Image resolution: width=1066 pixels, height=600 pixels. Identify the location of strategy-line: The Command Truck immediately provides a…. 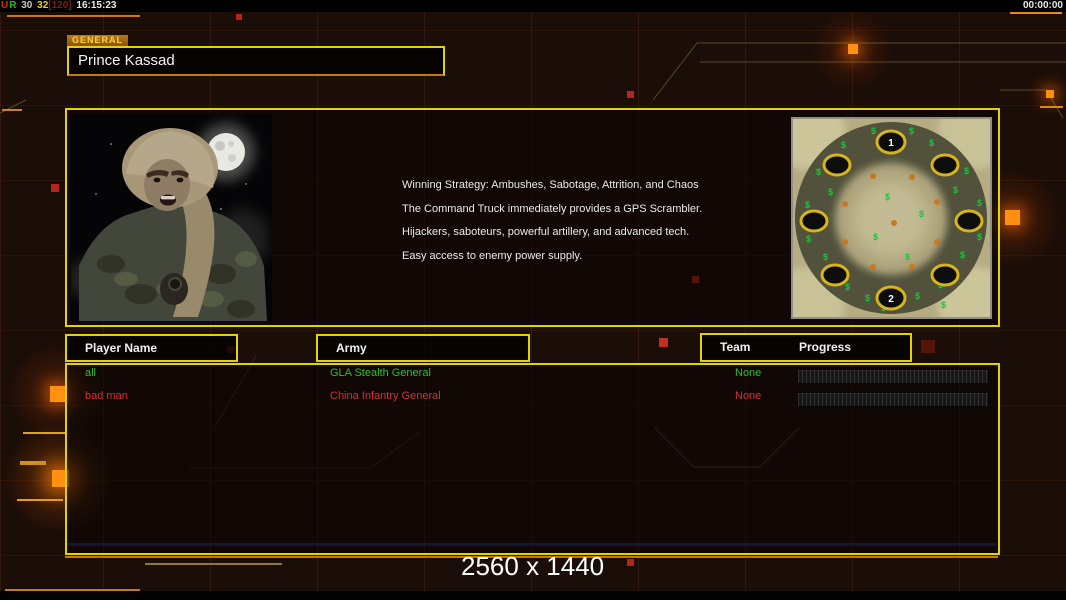
(552, 208).